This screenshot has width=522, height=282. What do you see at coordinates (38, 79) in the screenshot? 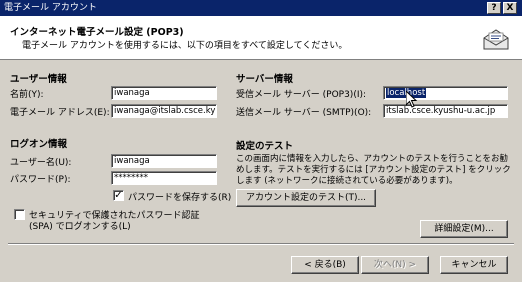
I see `user-info-heading: ユーザー情報` at bounding box center [38, 79].